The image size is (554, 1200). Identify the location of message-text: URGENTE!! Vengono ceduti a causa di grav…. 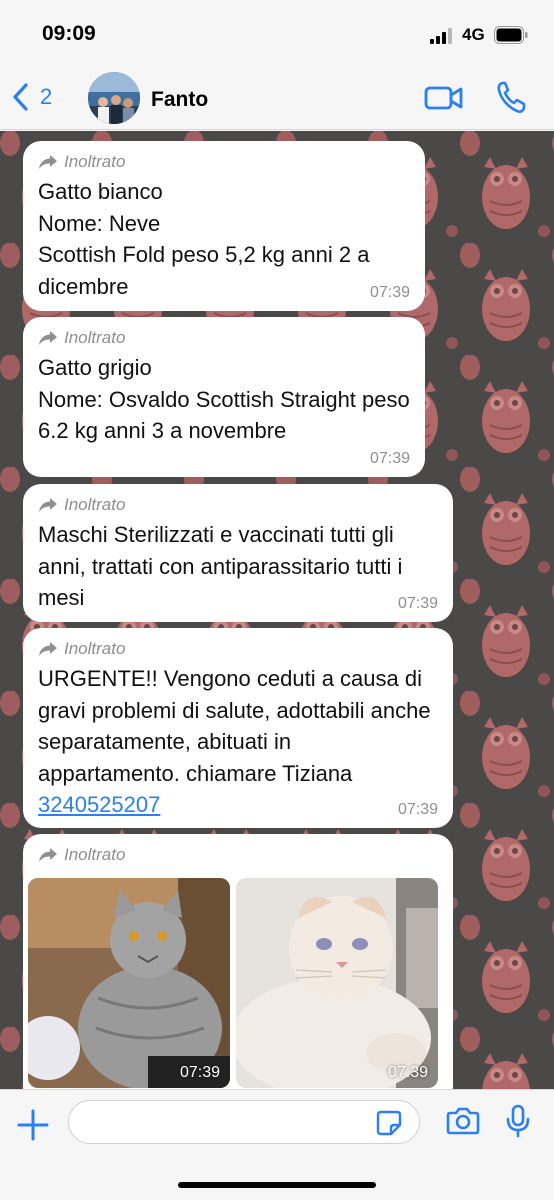
(234, 741).